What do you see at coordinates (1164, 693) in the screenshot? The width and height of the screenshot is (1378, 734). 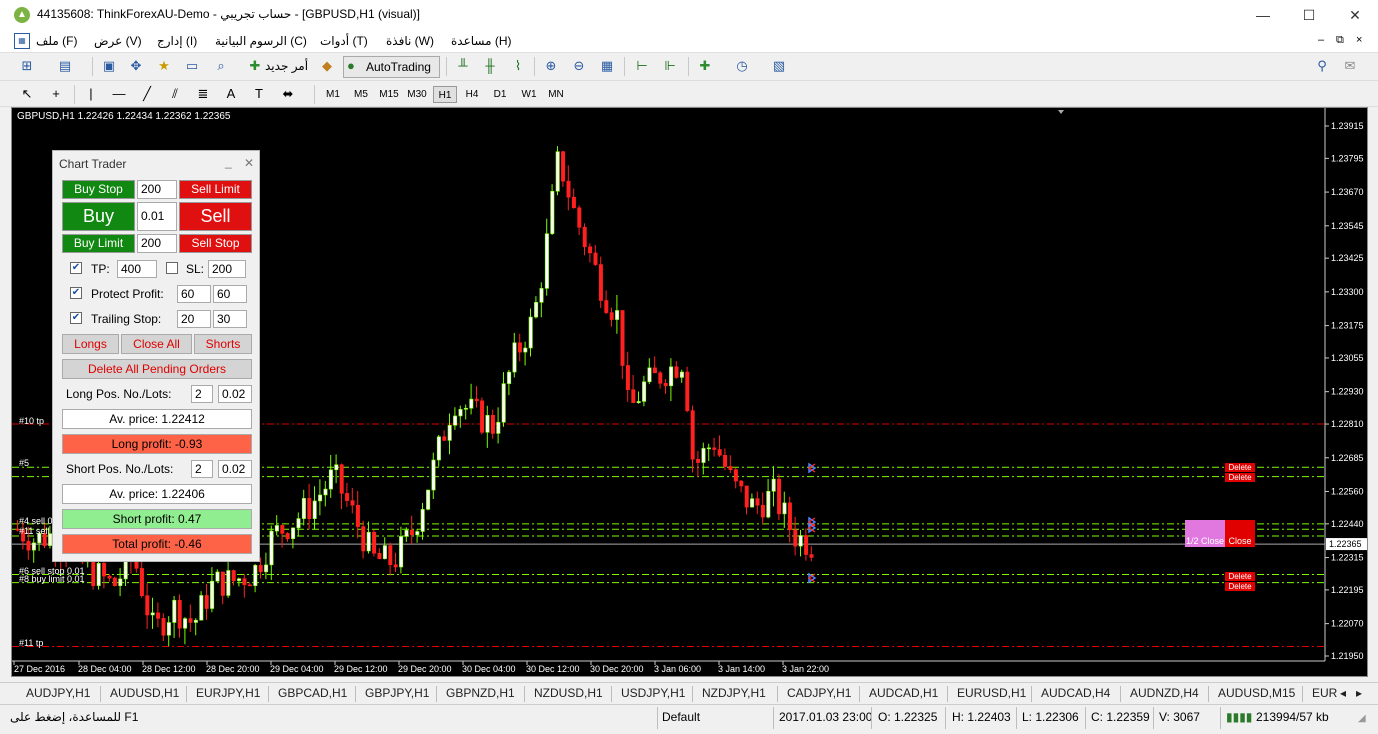 I see `symbol-tab: AUDNZD,H4` at bounding box center [1164, 693].